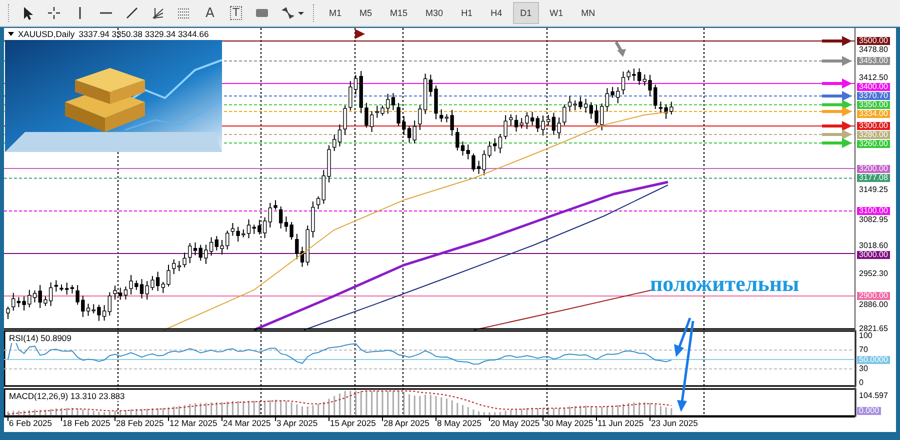 This screenshot has height=440, width=900. What do you see at coordinates (497, 13) in the screenshot?
I see `timeframe-tab: H4` at bounding box center [497, 13].